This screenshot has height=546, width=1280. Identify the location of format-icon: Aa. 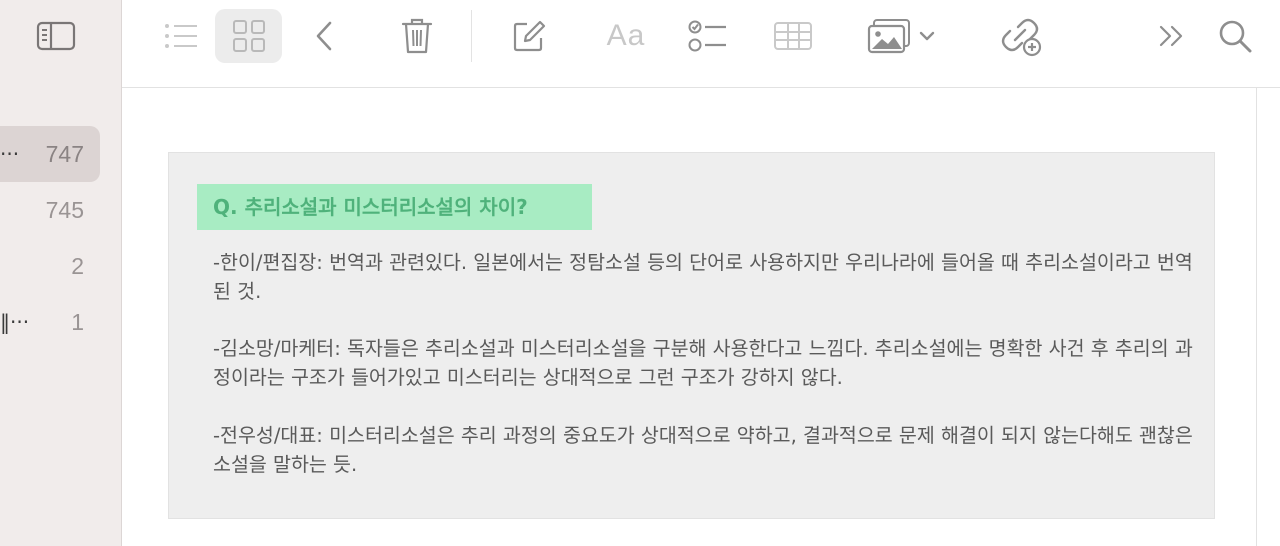
(626, 35).